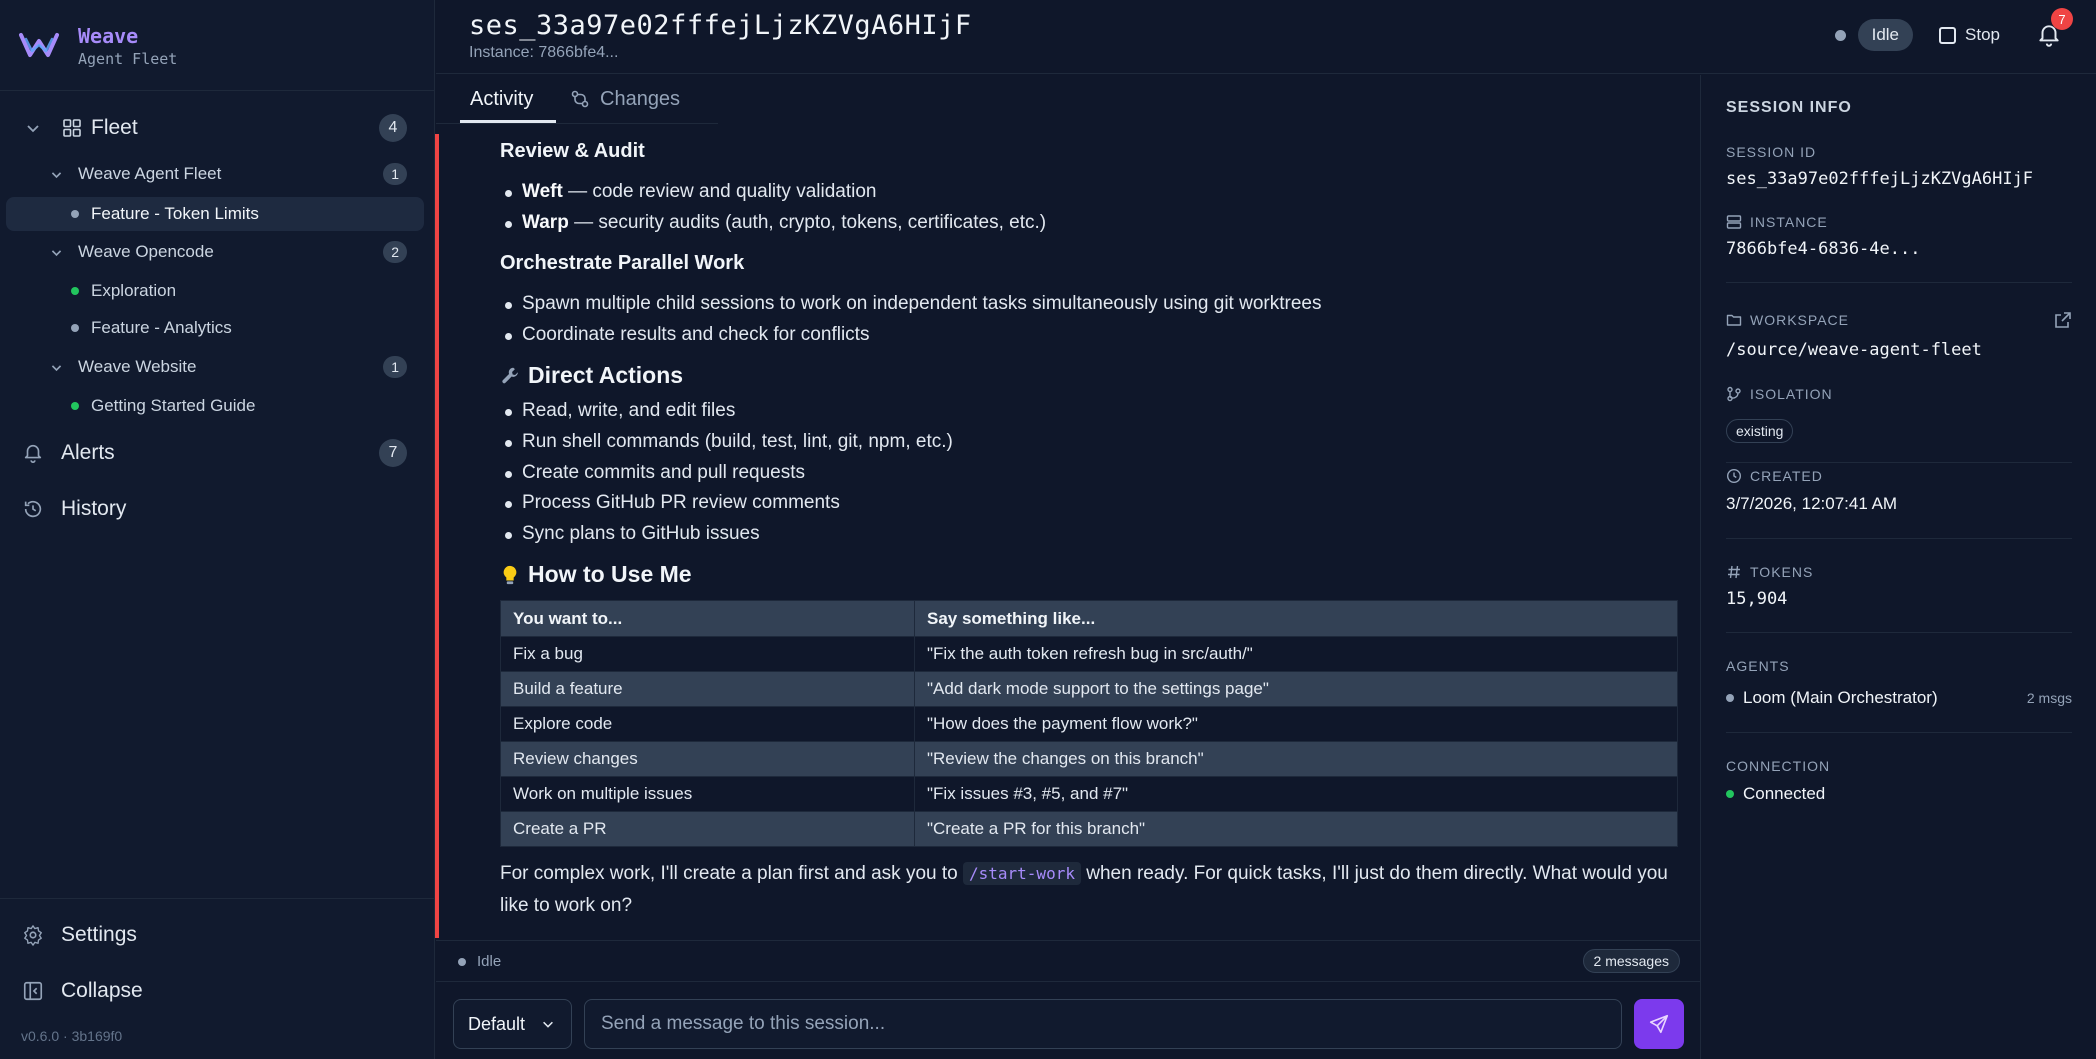 The image size is (2096, 1059). Describe the element at coordinates (707, 654) in the screenshot. I see `table-cell: Fix a bug` at that location.